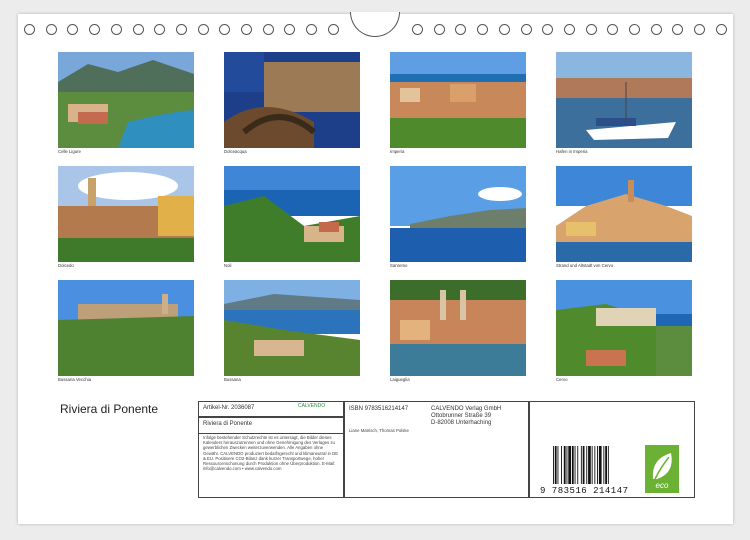 The height and width of the screenshot is (540, 750). I want to click on publisher-city: D-82008 Unterhaching, so click(461, 423).